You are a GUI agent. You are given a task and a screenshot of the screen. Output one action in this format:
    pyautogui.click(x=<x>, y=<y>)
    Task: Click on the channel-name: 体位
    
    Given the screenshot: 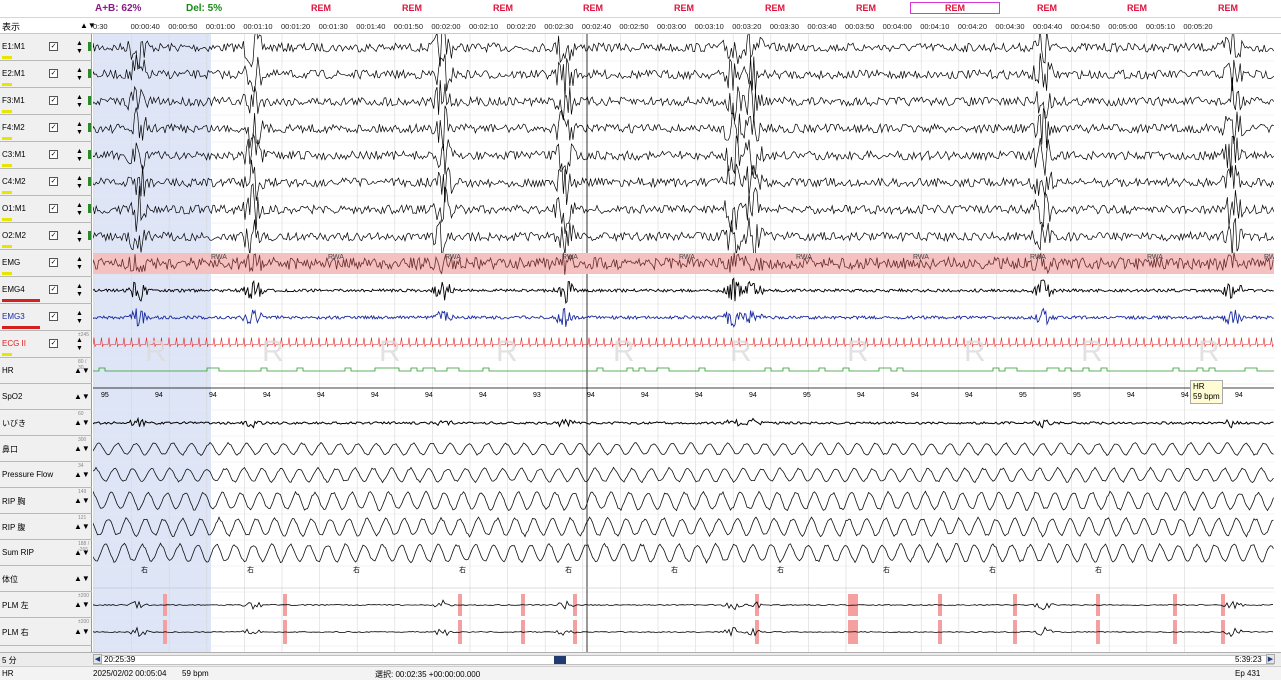 What is the action you would take?
    pyautogui.click(x=10, y=579)
    